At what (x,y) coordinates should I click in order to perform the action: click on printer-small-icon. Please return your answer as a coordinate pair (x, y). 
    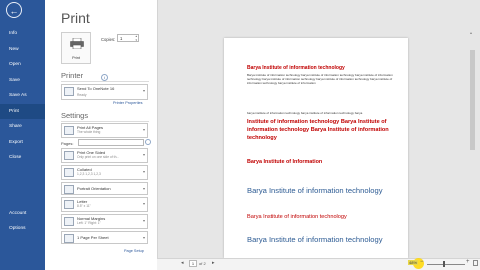
    Looking at the image, I should click on (69, 91).